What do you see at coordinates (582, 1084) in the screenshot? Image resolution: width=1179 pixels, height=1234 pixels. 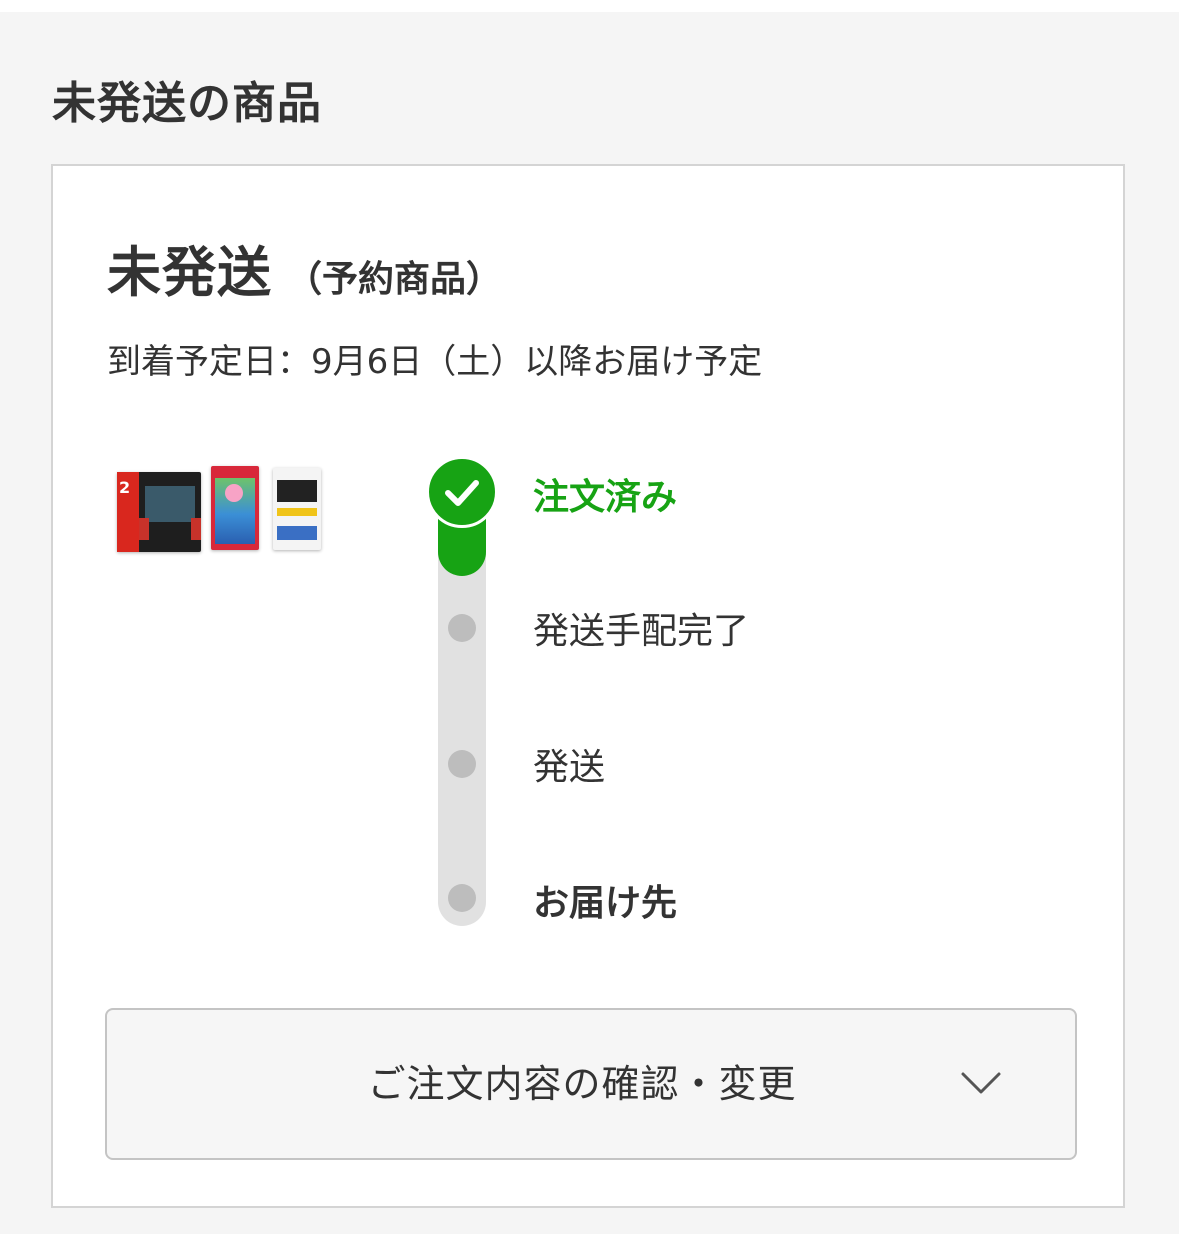 I see `confirm-change-order-label: ご注文内容の確認・変更` at bounding box center [582, 1084].